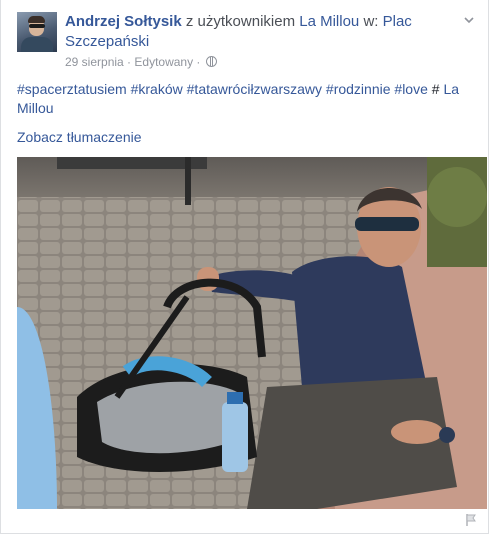  I want to click on at-text: w:, so click(371, 21).